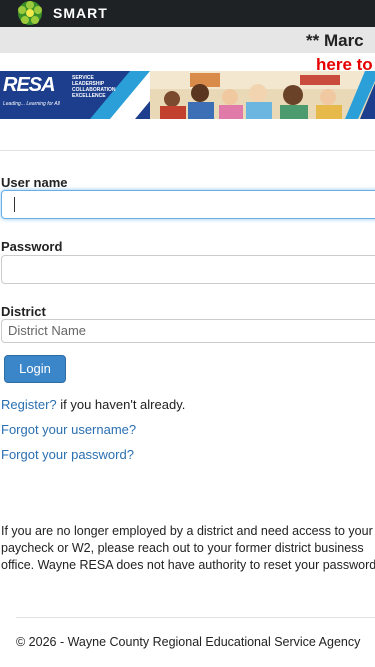 Image resolution: width=375 pixels, height=667 pixels. What do you see at coordinates (31, 104) in the screenshot?
I see `resa-tagline: Leading... Learning for All` at bounding box center [31, 104].